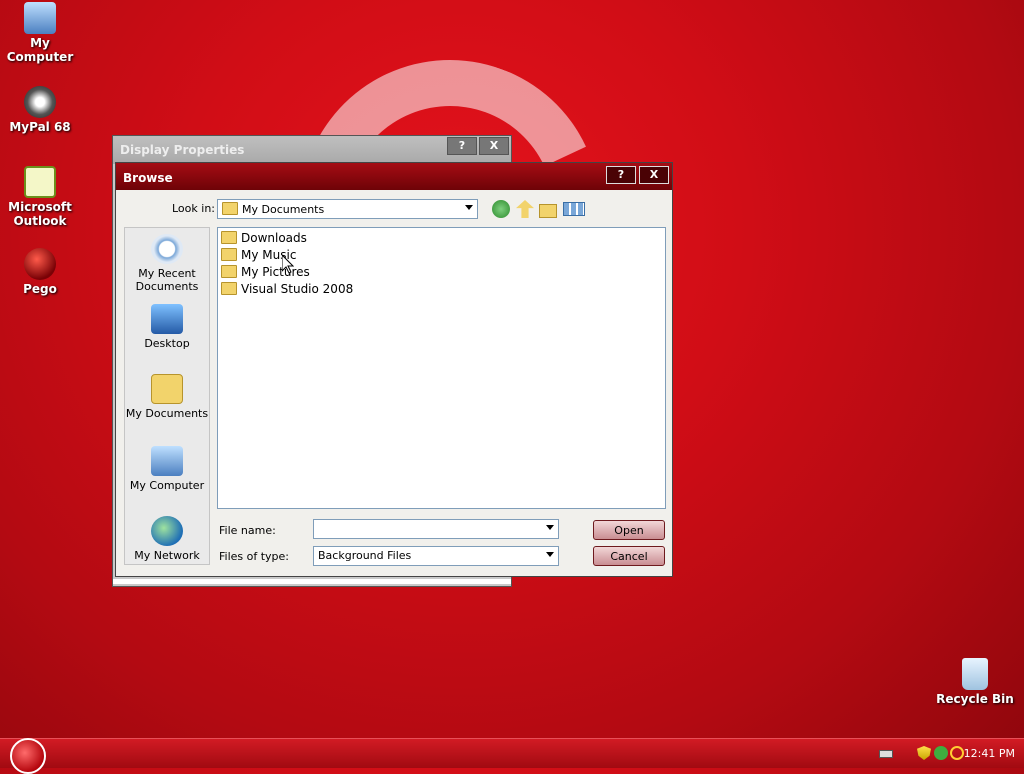  Describe the element at coordinates (975, 699) in the screenshot. I see `desktop-icon-label: Recycle Bin` at that location.